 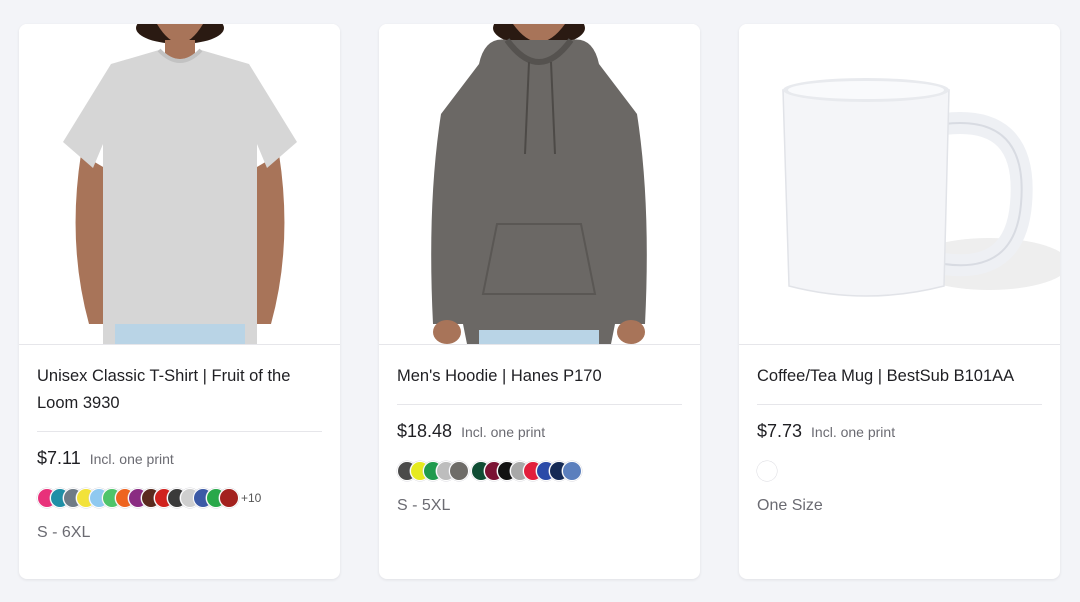 I want to click on product-price: $7.11, so click(x=59, y=458).